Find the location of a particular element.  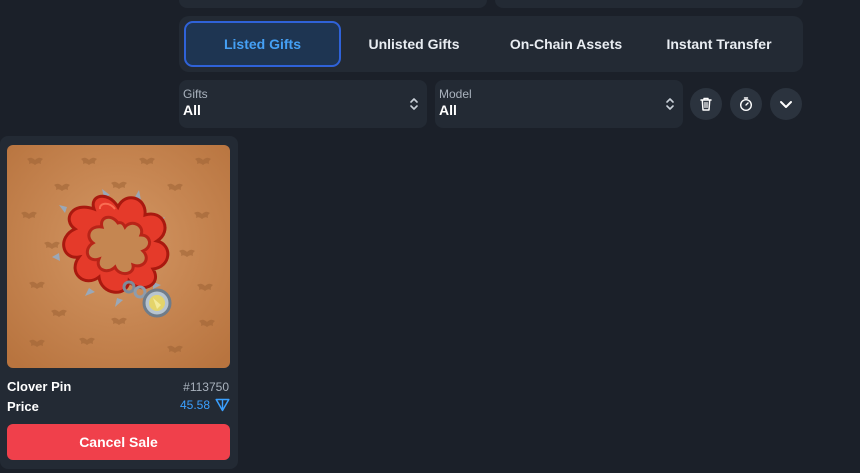

timer-button is located at coordinates (746, 104).